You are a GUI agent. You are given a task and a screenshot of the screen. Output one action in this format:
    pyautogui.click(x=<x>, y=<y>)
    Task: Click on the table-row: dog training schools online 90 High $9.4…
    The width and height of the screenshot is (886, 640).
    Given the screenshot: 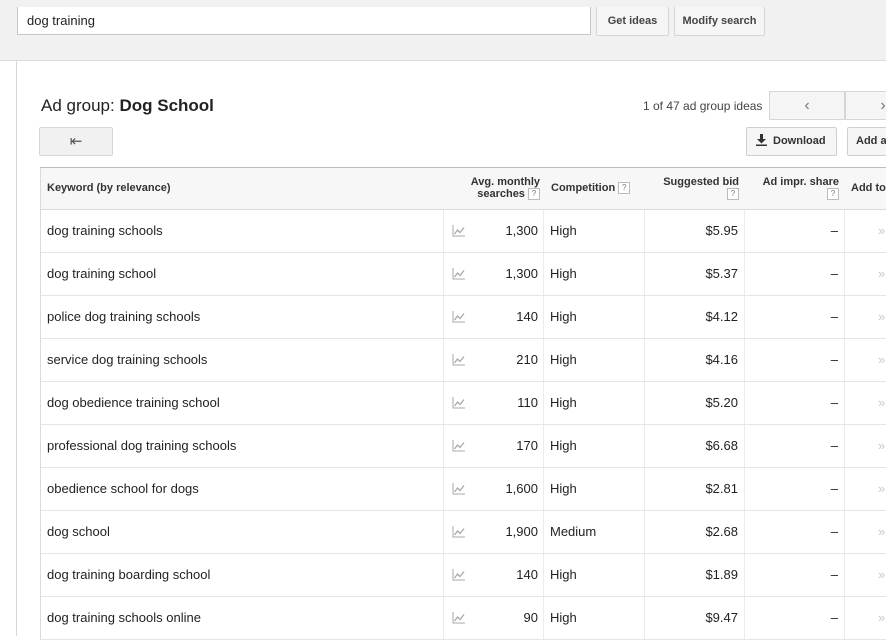 What is the action you would take?
    pyautogui.click(x=463, y=618)
    